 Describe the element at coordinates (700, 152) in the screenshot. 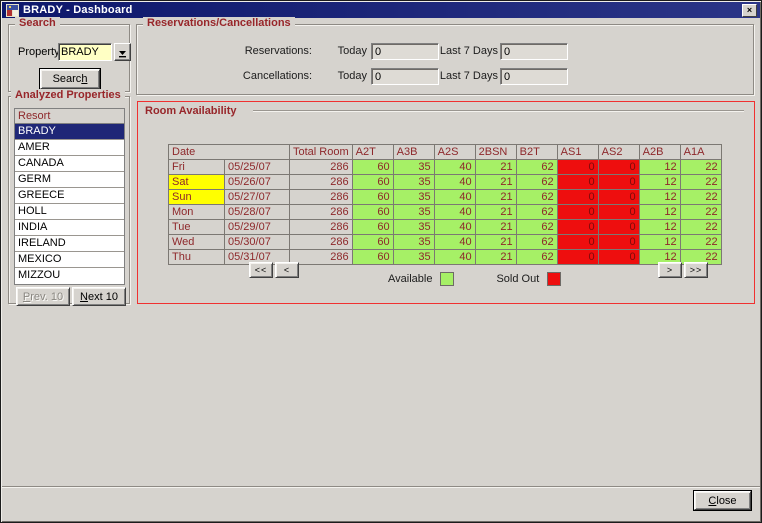

I see `column-header: A1A` at that location.